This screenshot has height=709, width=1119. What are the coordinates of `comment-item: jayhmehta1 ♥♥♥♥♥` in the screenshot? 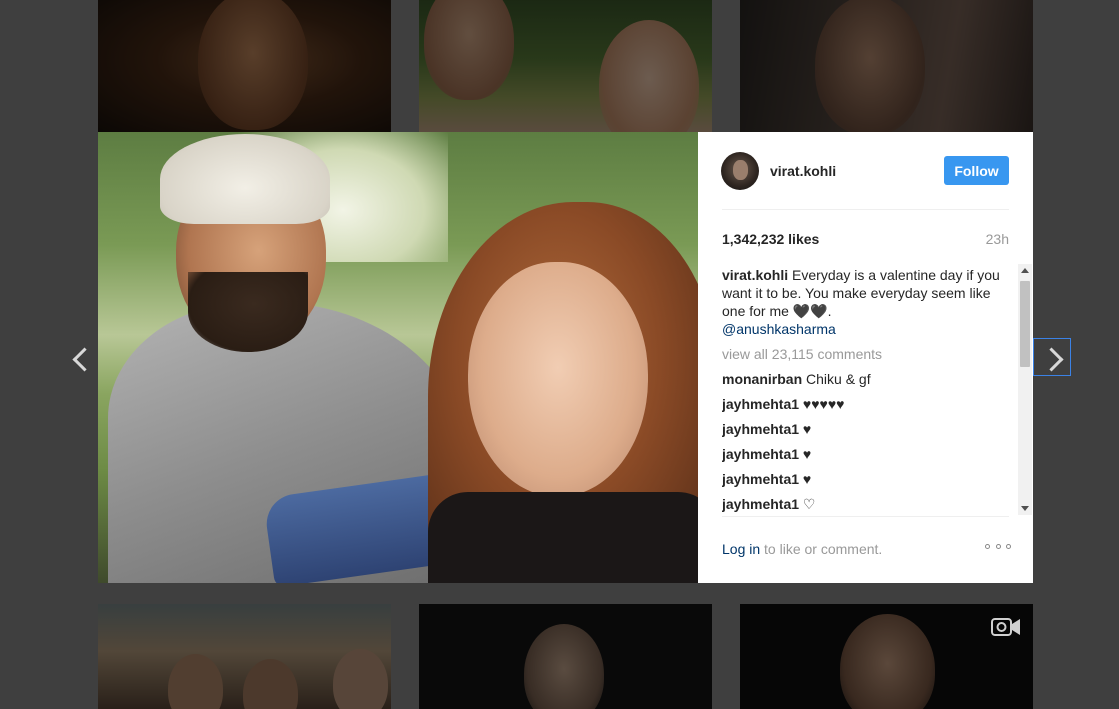 It's located at (867, 404).